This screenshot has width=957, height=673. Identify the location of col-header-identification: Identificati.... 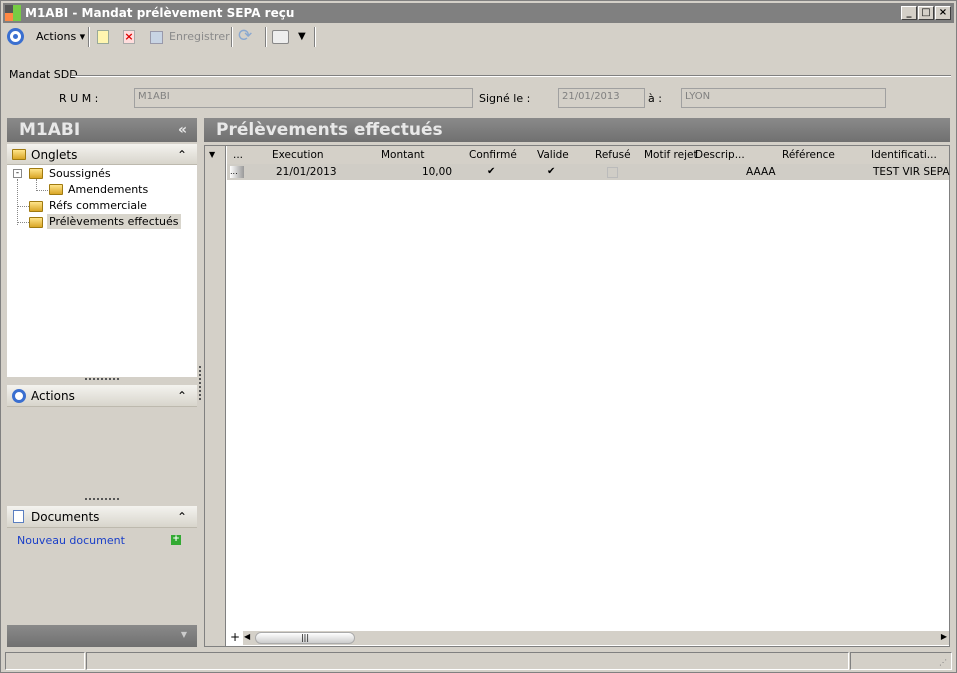
(904, 155).